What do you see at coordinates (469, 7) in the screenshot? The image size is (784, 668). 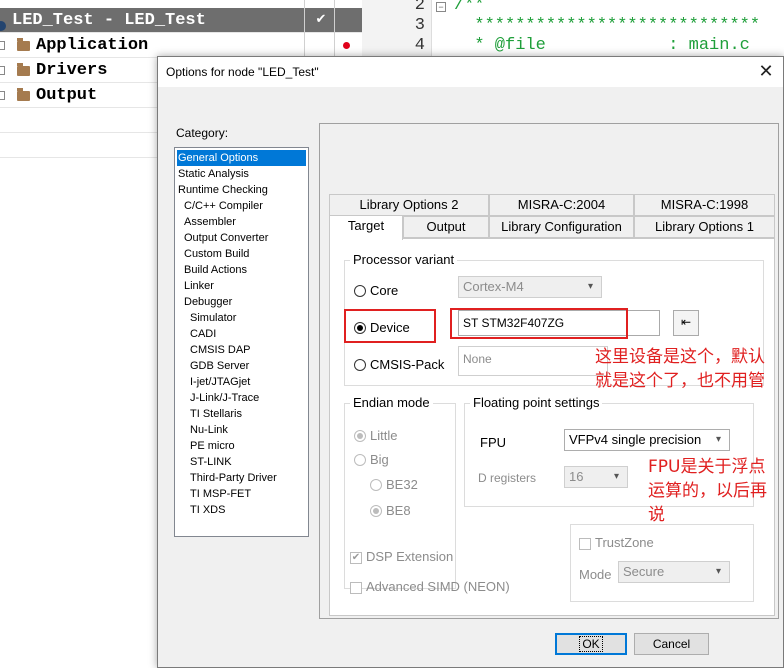 I see `code-line: /**` at bounding box center [469, 7].